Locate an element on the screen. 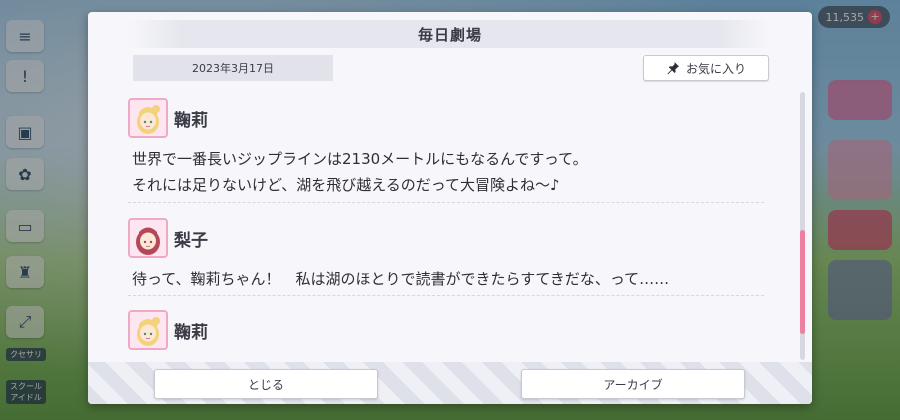 The image size is (900, 420). archive-button: アーカイブ is located at coordinates (633, 384).